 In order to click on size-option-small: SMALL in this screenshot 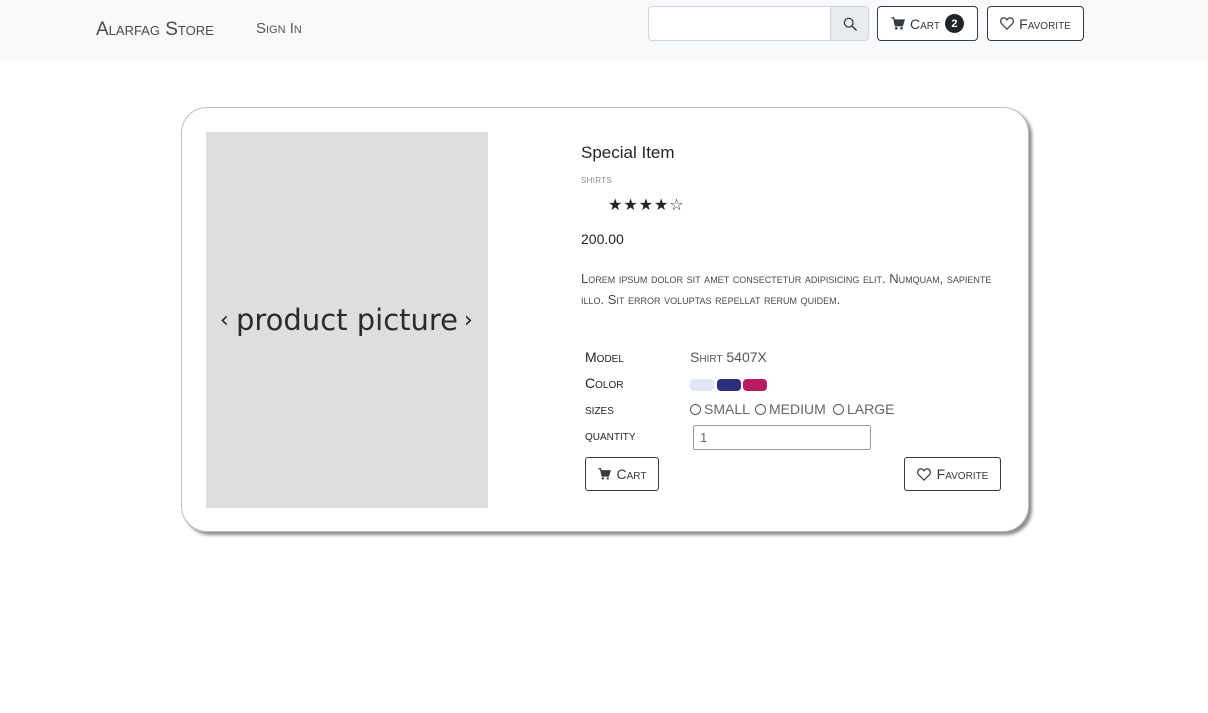, I will do `click(720, 409)`.